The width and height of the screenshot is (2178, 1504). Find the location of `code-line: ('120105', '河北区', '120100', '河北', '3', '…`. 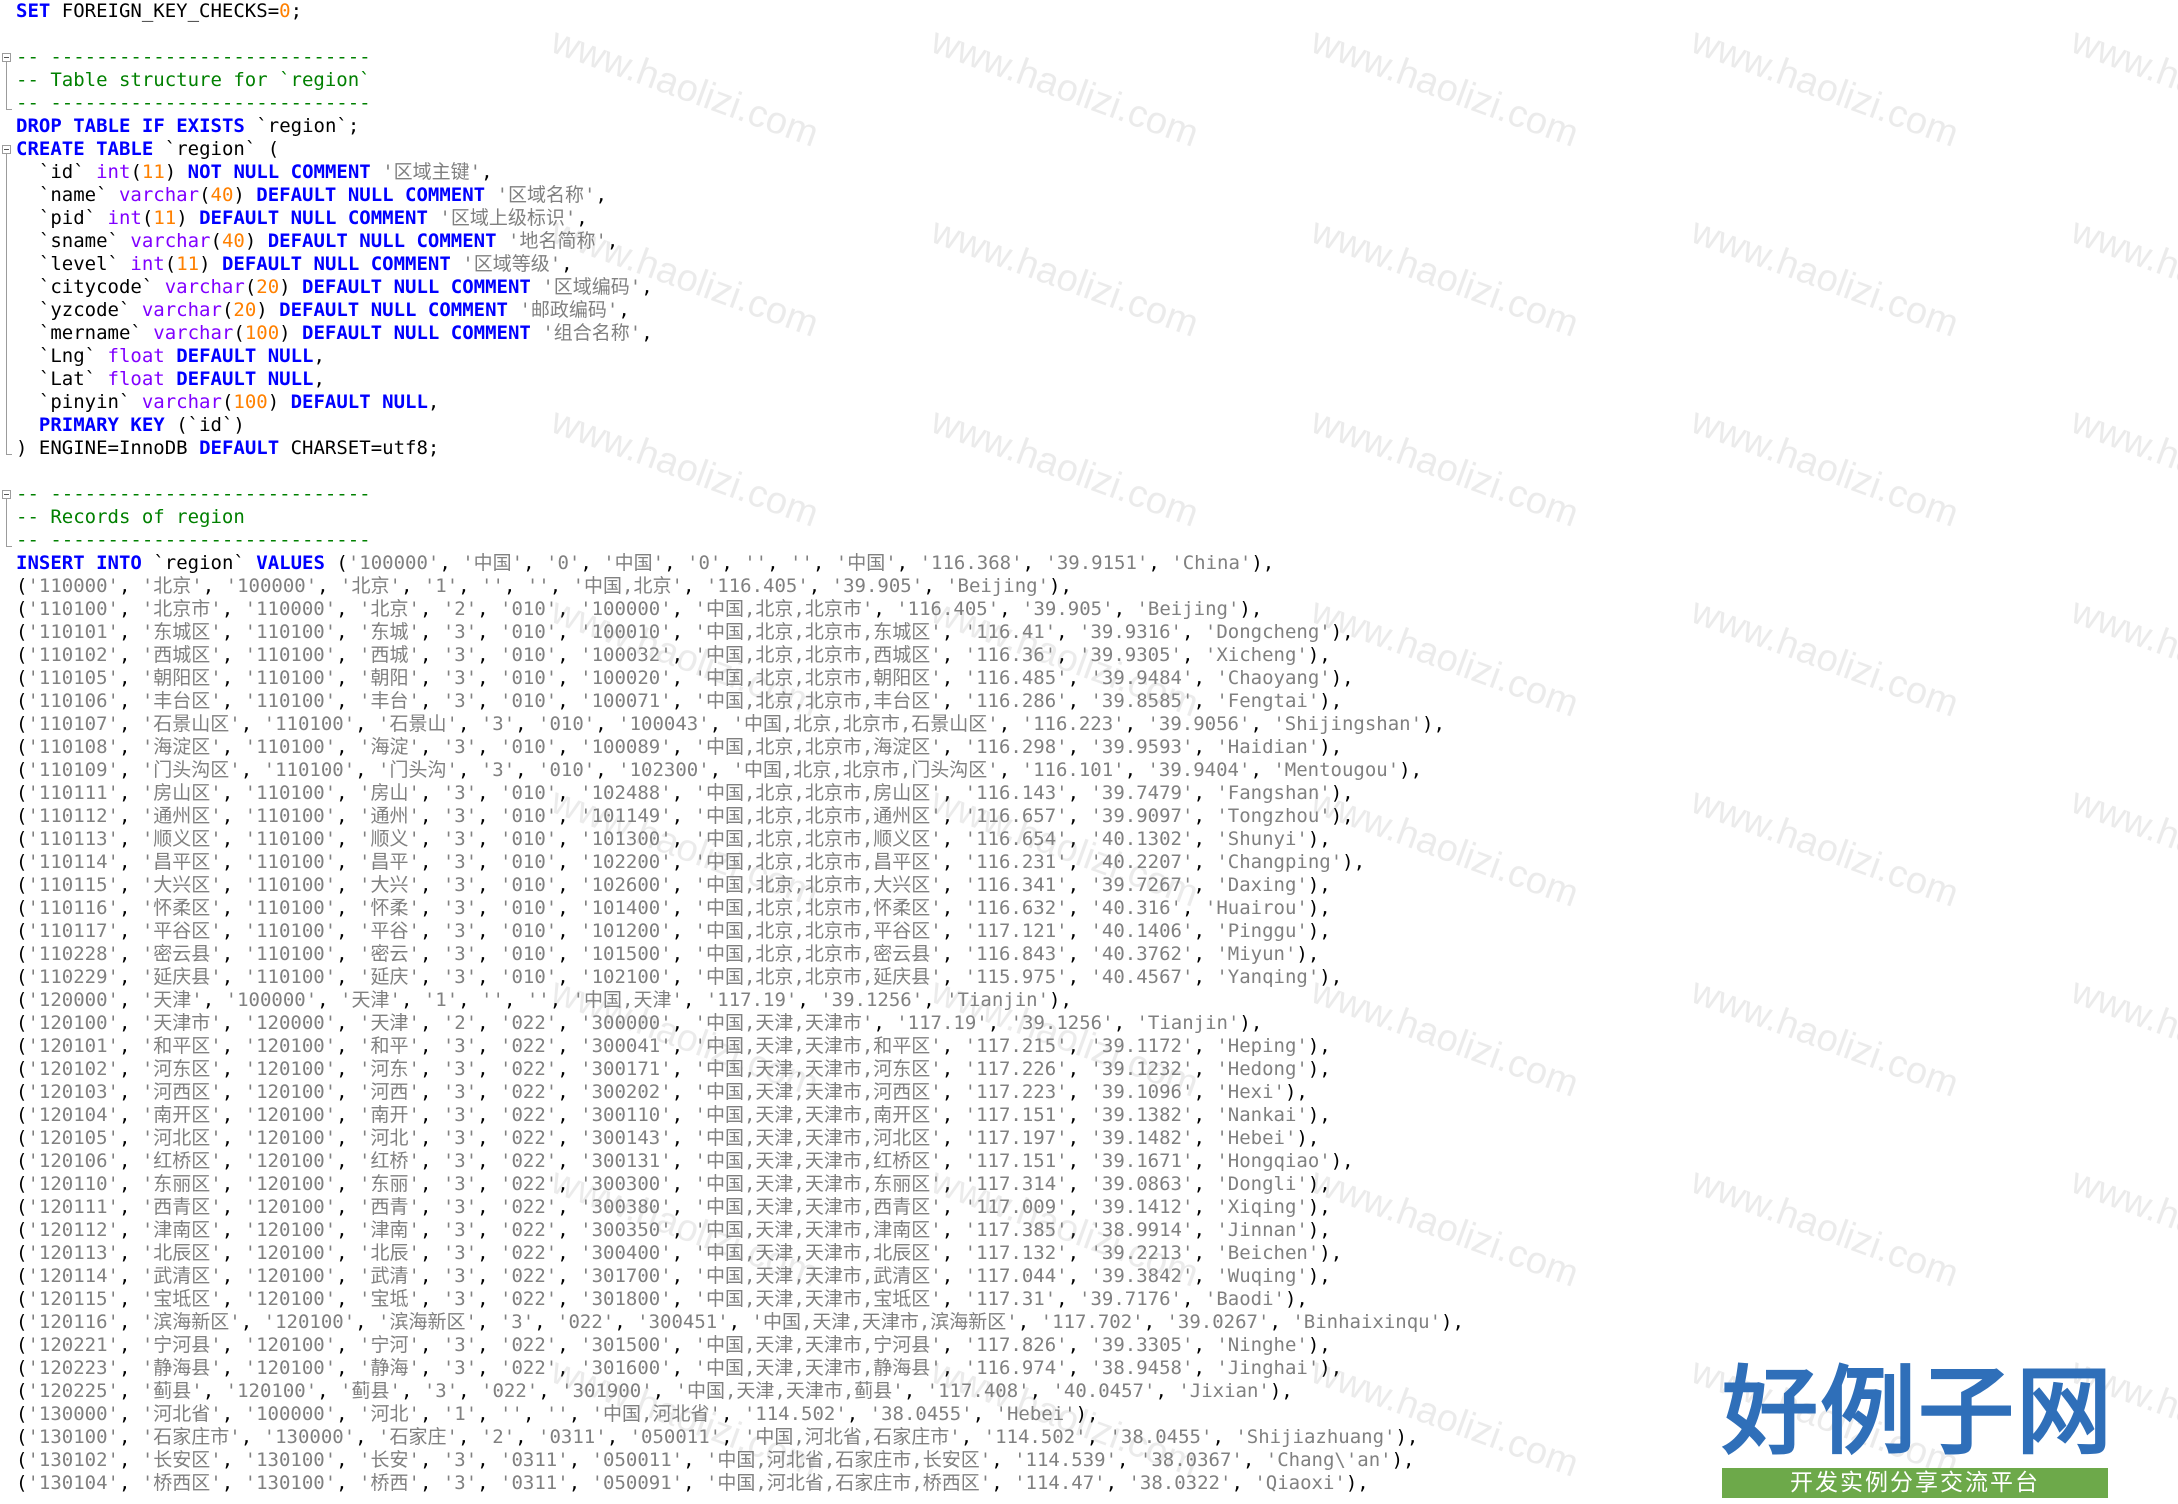

code-line: ('120105', '河北区', '120100', '河北', '3', '… is located at coordinates (1097, 1138).